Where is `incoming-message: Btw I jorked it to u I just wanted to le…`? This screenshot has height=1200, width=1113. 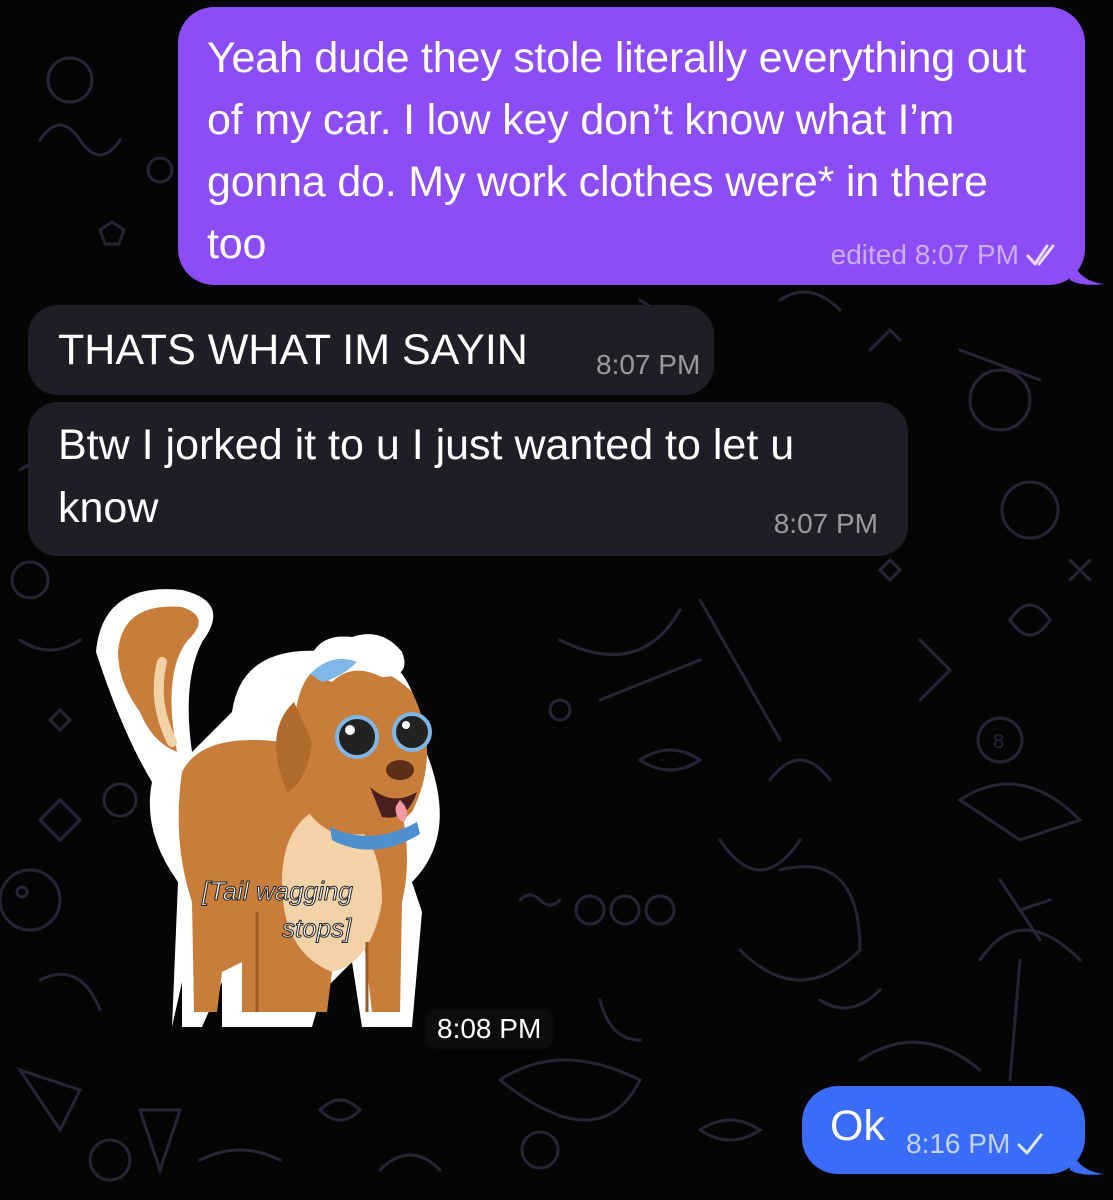
incoming-message: Btw I jorked it to u I just wanted to le… is located at coordinates (468, 479).